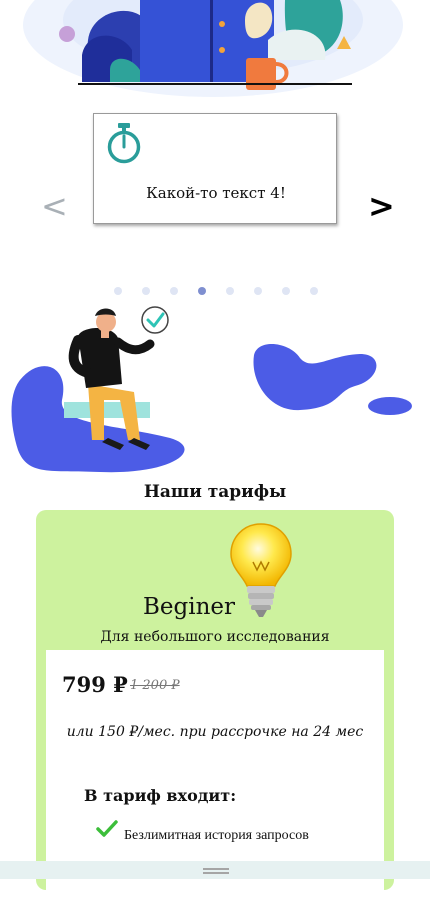  What do you see at coordinates (218, 291) in the screenshot?
I see `slider-pagination` at bounding box center [218, 291].